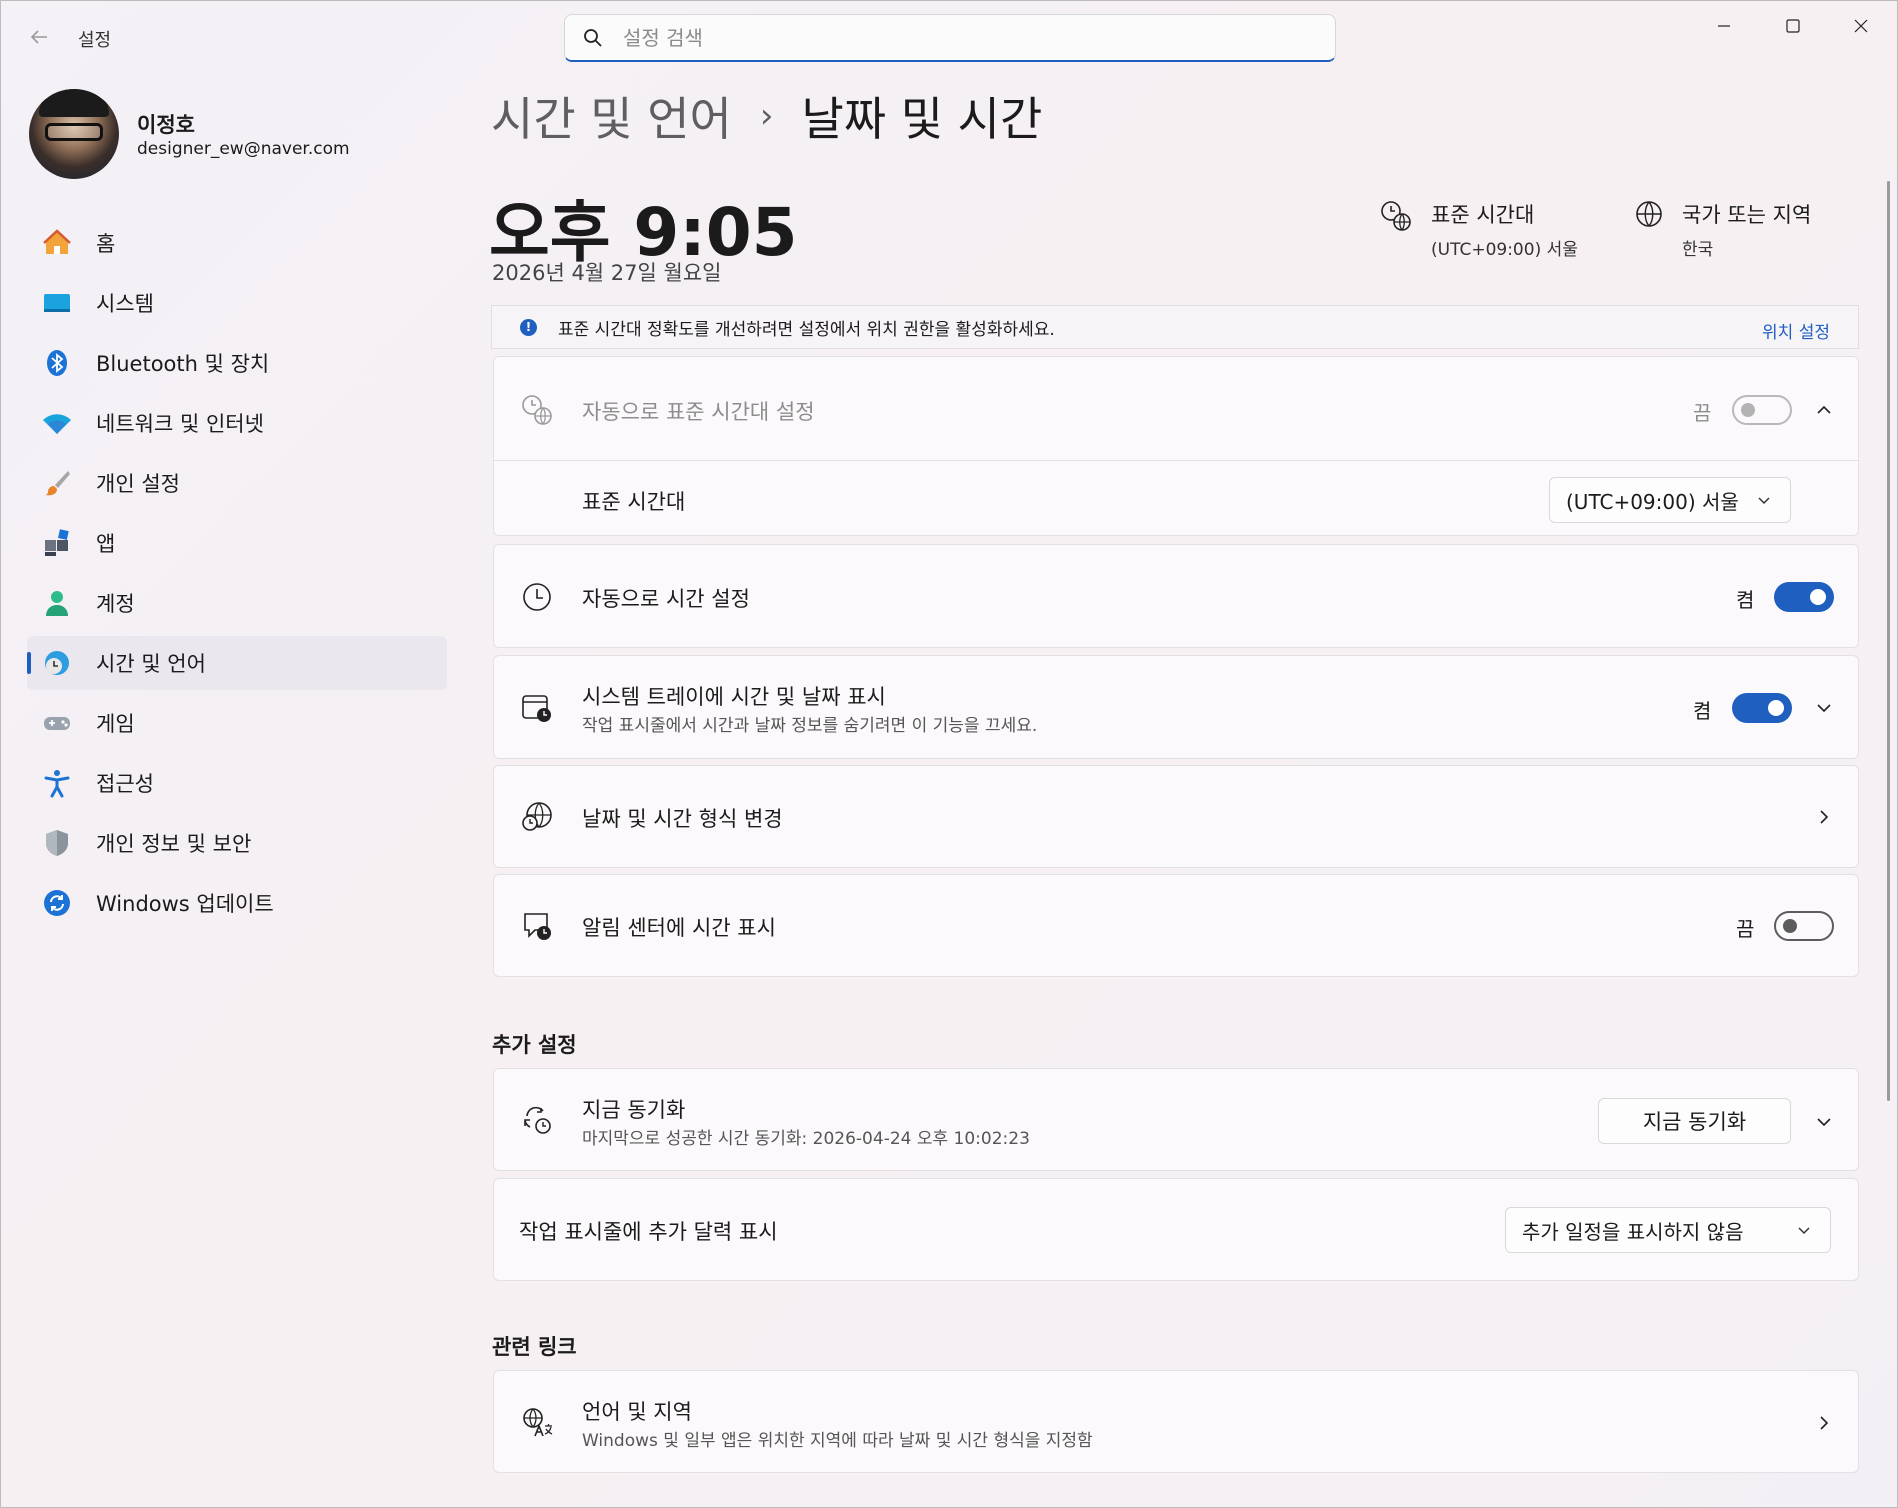  I want to click on additional-calendar-value: 추가 일정을 표시하지 않음, so click(1633, 1231).